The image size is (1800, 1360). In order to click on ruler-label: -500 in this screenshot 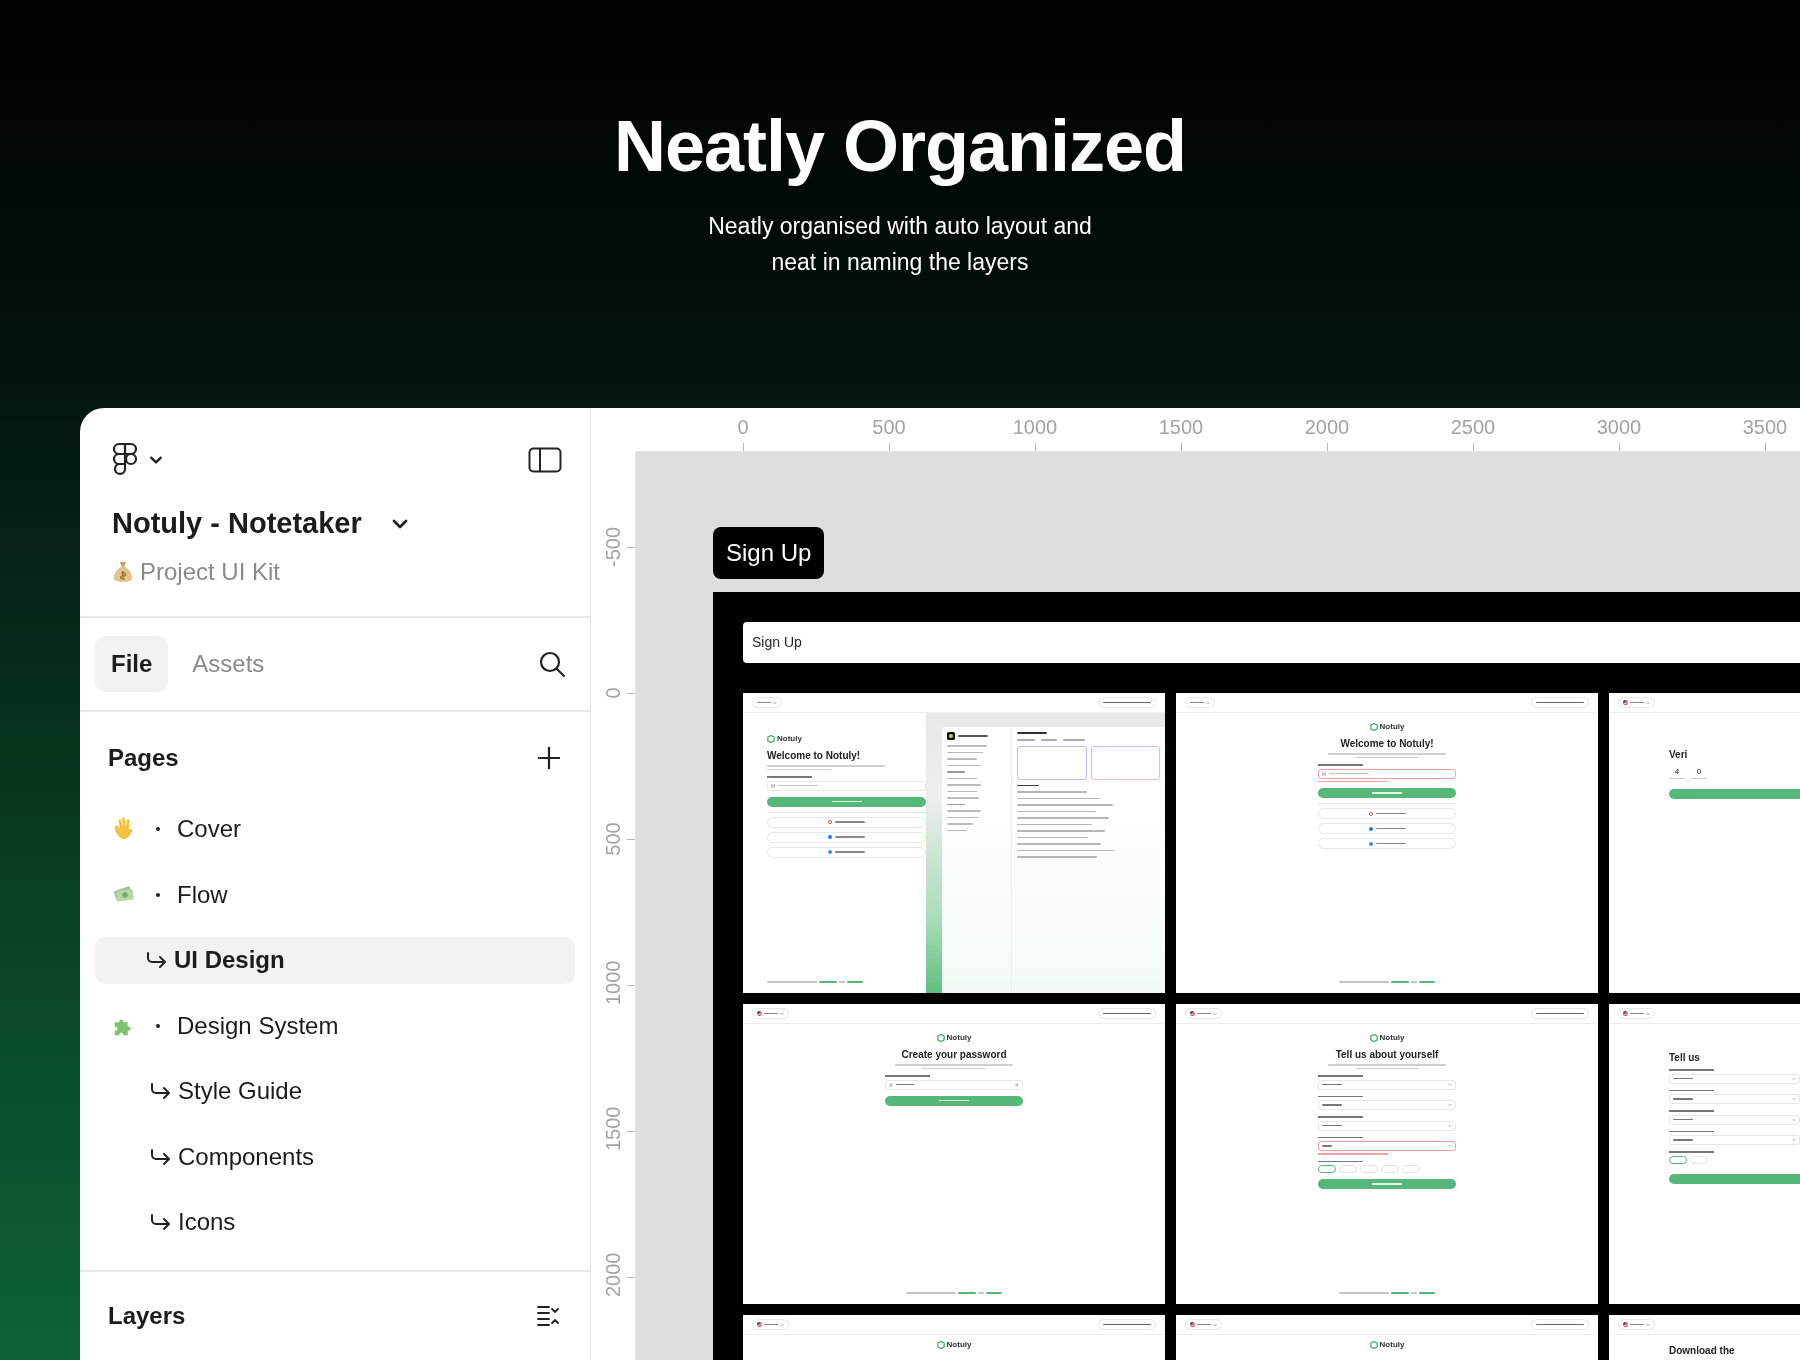, I will do `click(613, 547)`.